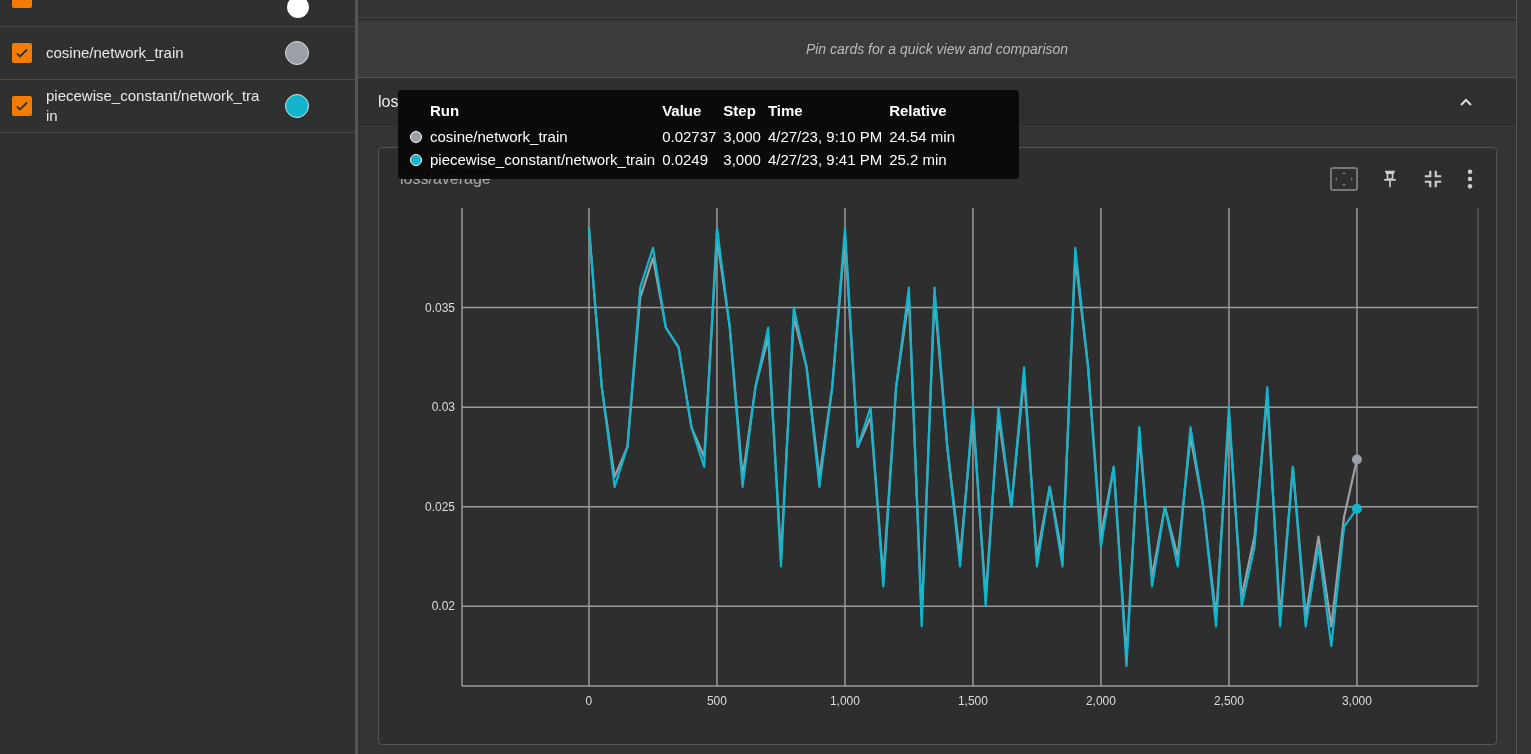 The height and width of the screenshot is (754, 1531). What do you see at coordinates (1356, 508) in the screenshot?
I see `series-endpoint` at bounding box center [1356, 508].